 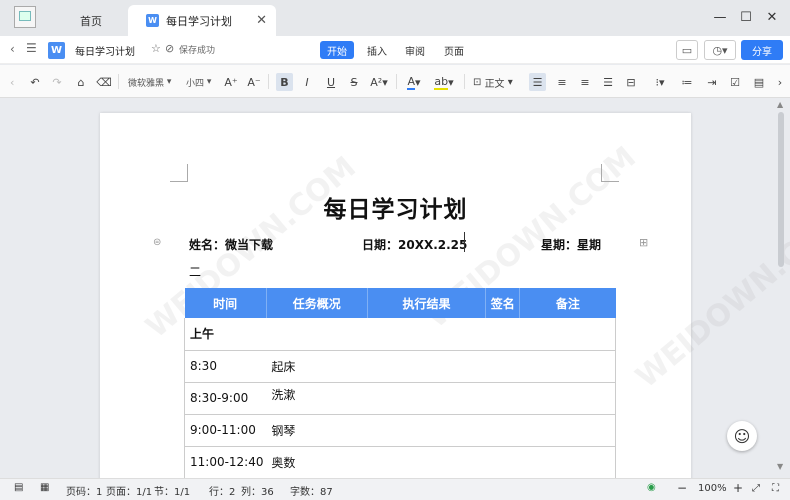 What do you see at coordinates (231, 244) in the screenshot?
I see `name-field: 姓名：微当下载` at bounding box center [231, 244].